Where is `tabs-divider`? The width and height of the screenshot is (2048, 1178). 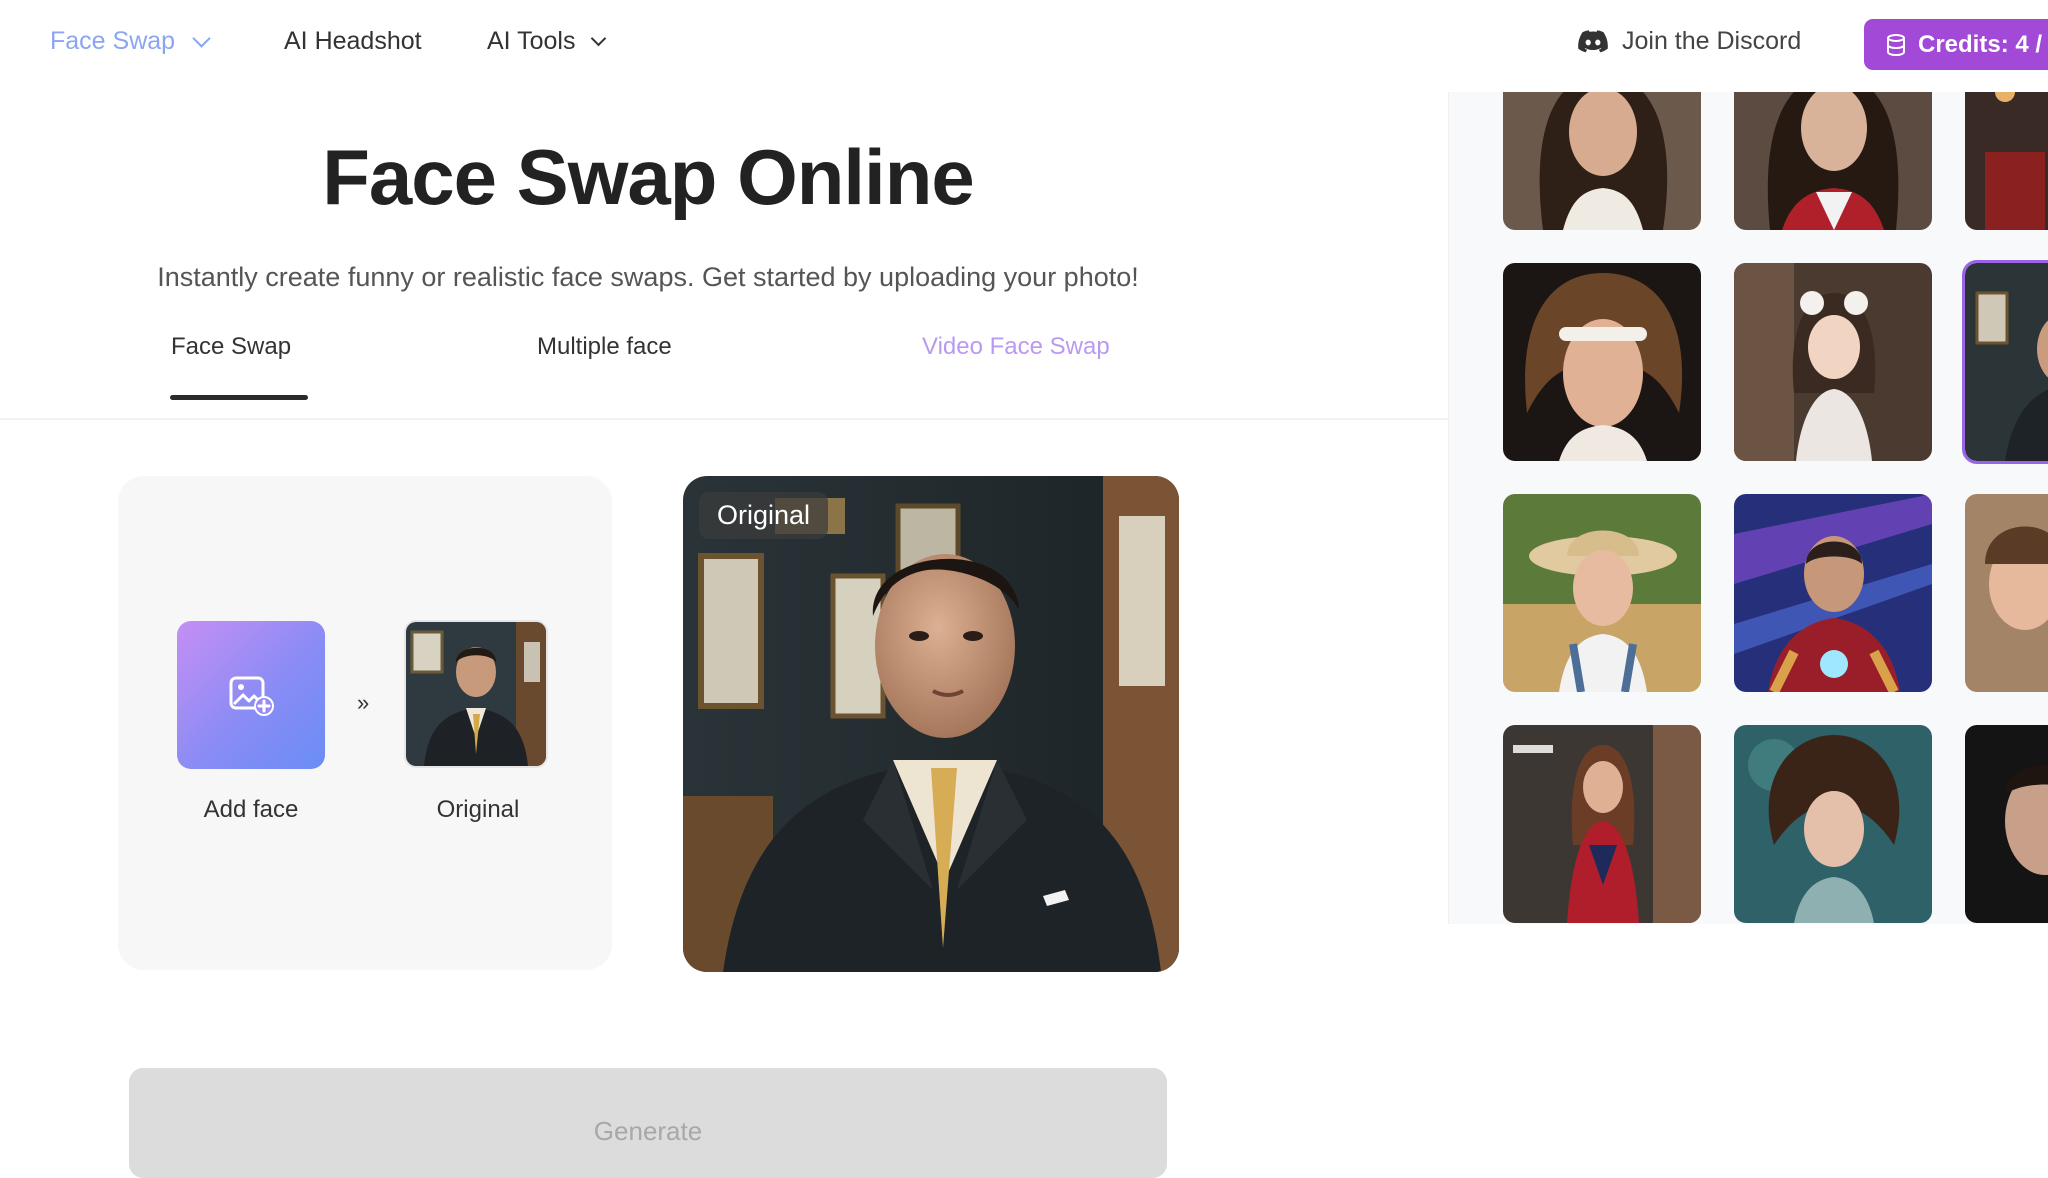
tabs-divider is located at coordinates (725, 419).